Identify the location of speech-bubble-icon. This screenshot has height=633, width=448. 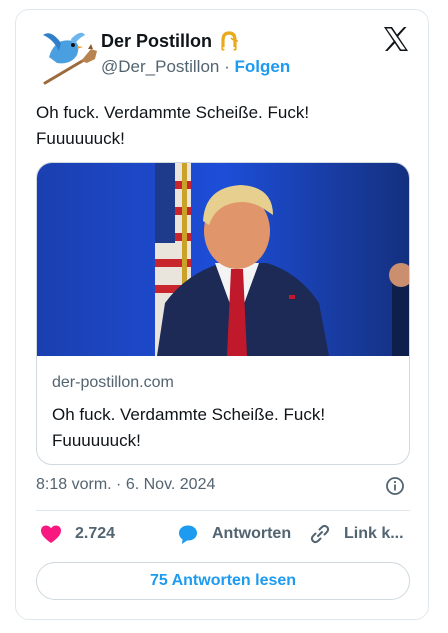
(188, 534).